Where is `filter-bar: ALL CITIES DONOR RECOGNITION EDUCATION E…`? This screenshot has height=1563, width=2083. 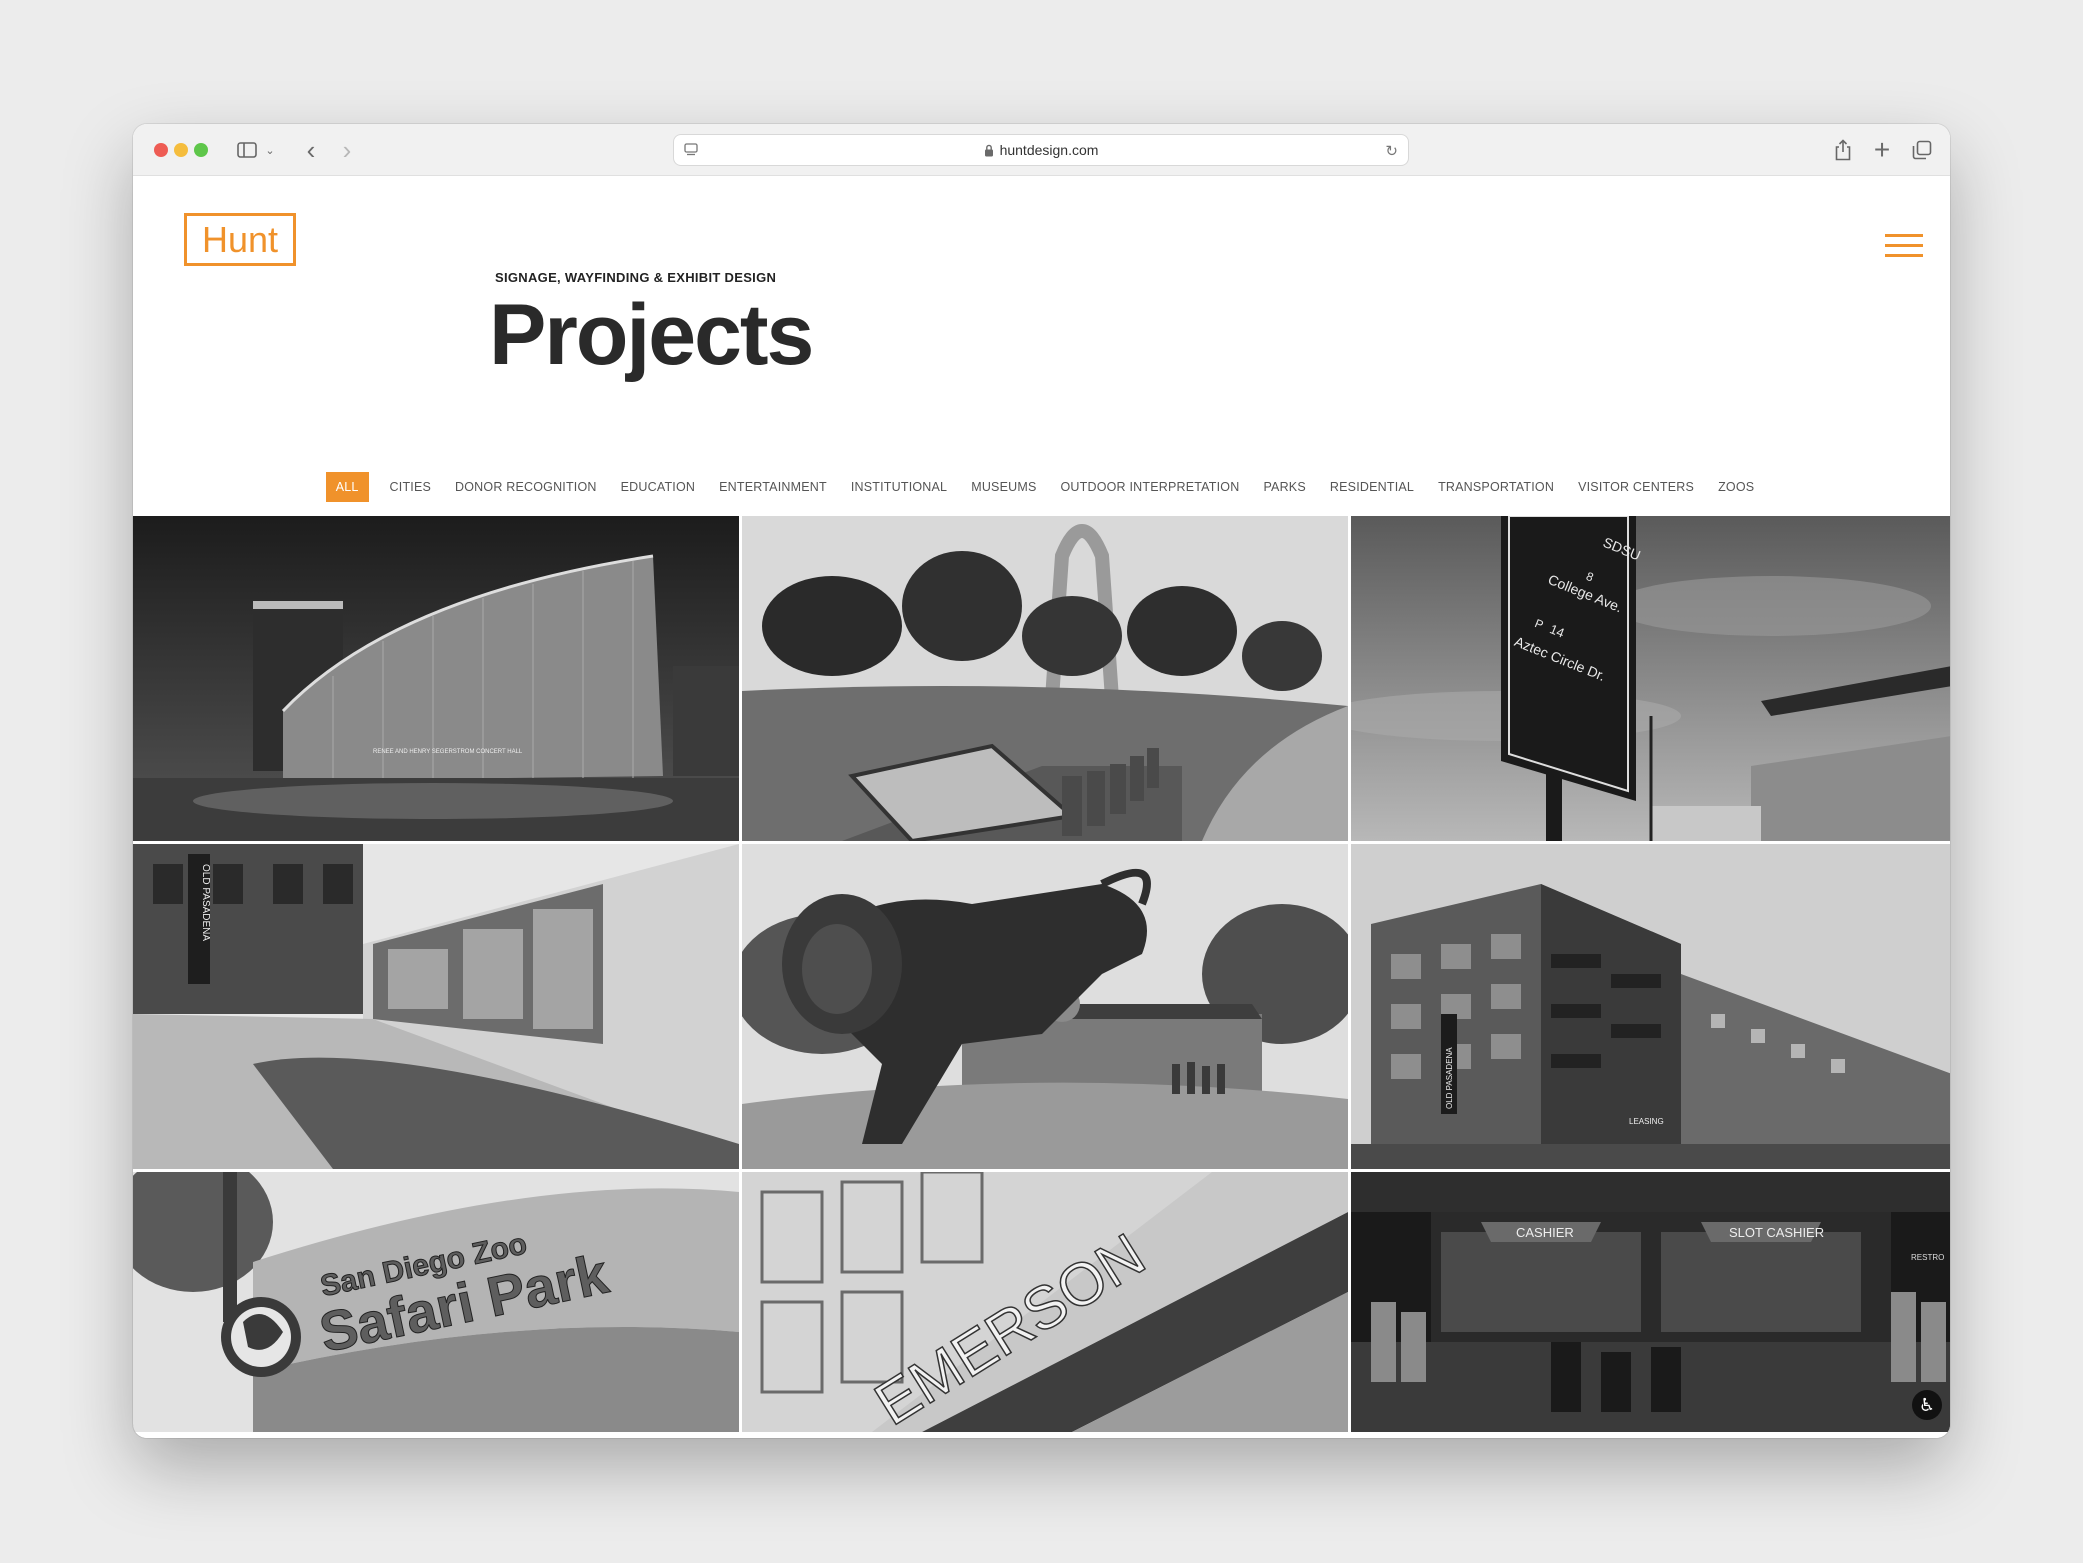 filter-bar: ALL CITIES DONOR RECOGNITION EDUCATION E… is located at coordinates (1041, 487).